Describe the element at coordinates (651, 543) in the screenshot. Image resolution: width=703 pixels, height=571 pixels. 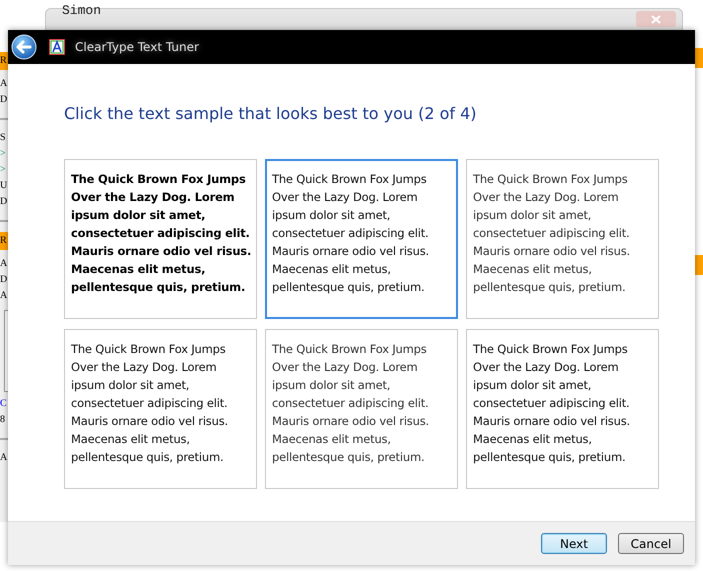
I see `cancel-button: Cancel` at that location.